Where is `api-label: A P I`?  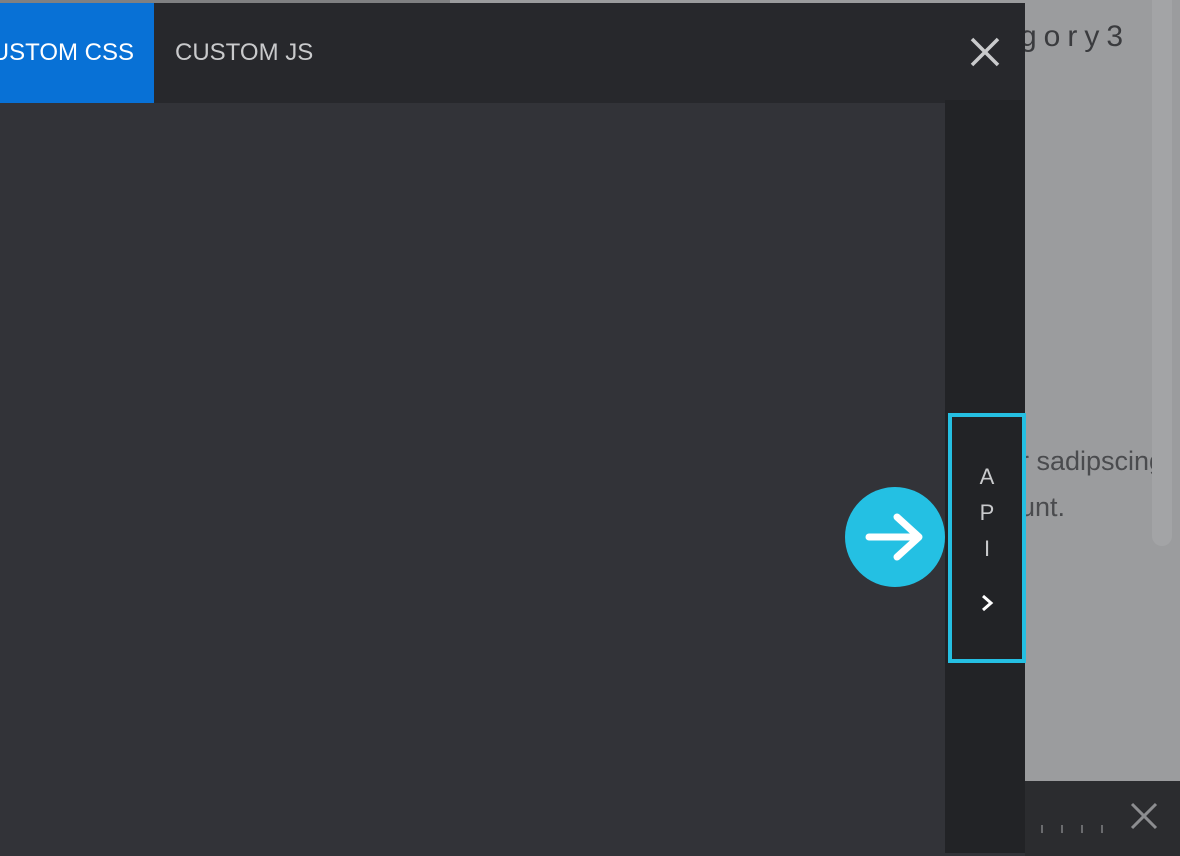 api-label: A P I is located at coordinates (987, 513).